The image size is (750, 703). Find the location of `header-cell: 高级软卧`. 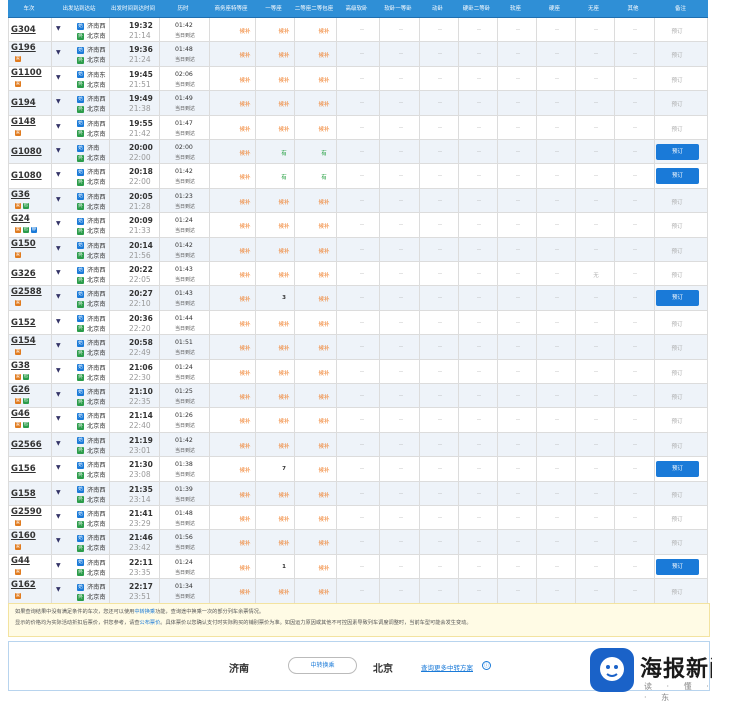

header-cell: 高级软卧 is located at coordinates (356, 9).